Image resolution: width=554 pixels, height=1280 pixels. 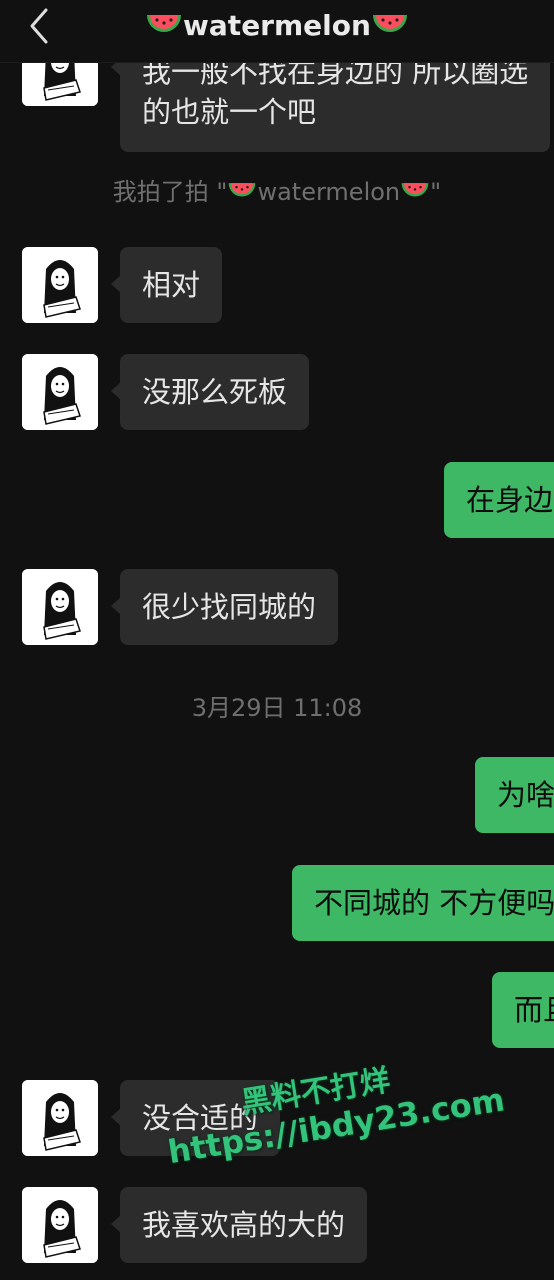 I want to click on system-message-name: watermelon, so click(x=329, y=192).